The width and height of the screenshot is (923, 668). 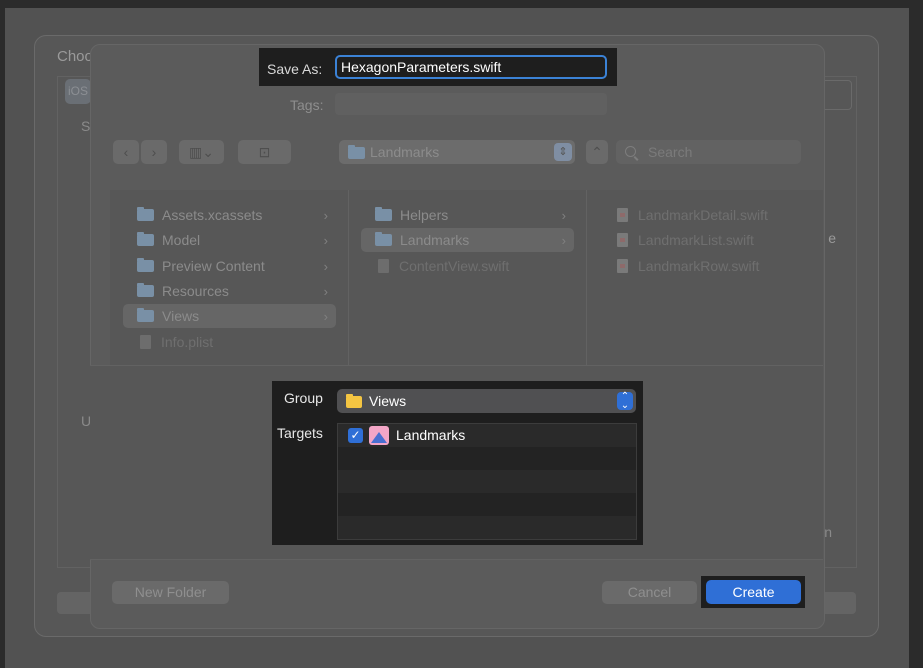 I want to click on view-options-button: ▥⌄, so click(x=201, y=152).